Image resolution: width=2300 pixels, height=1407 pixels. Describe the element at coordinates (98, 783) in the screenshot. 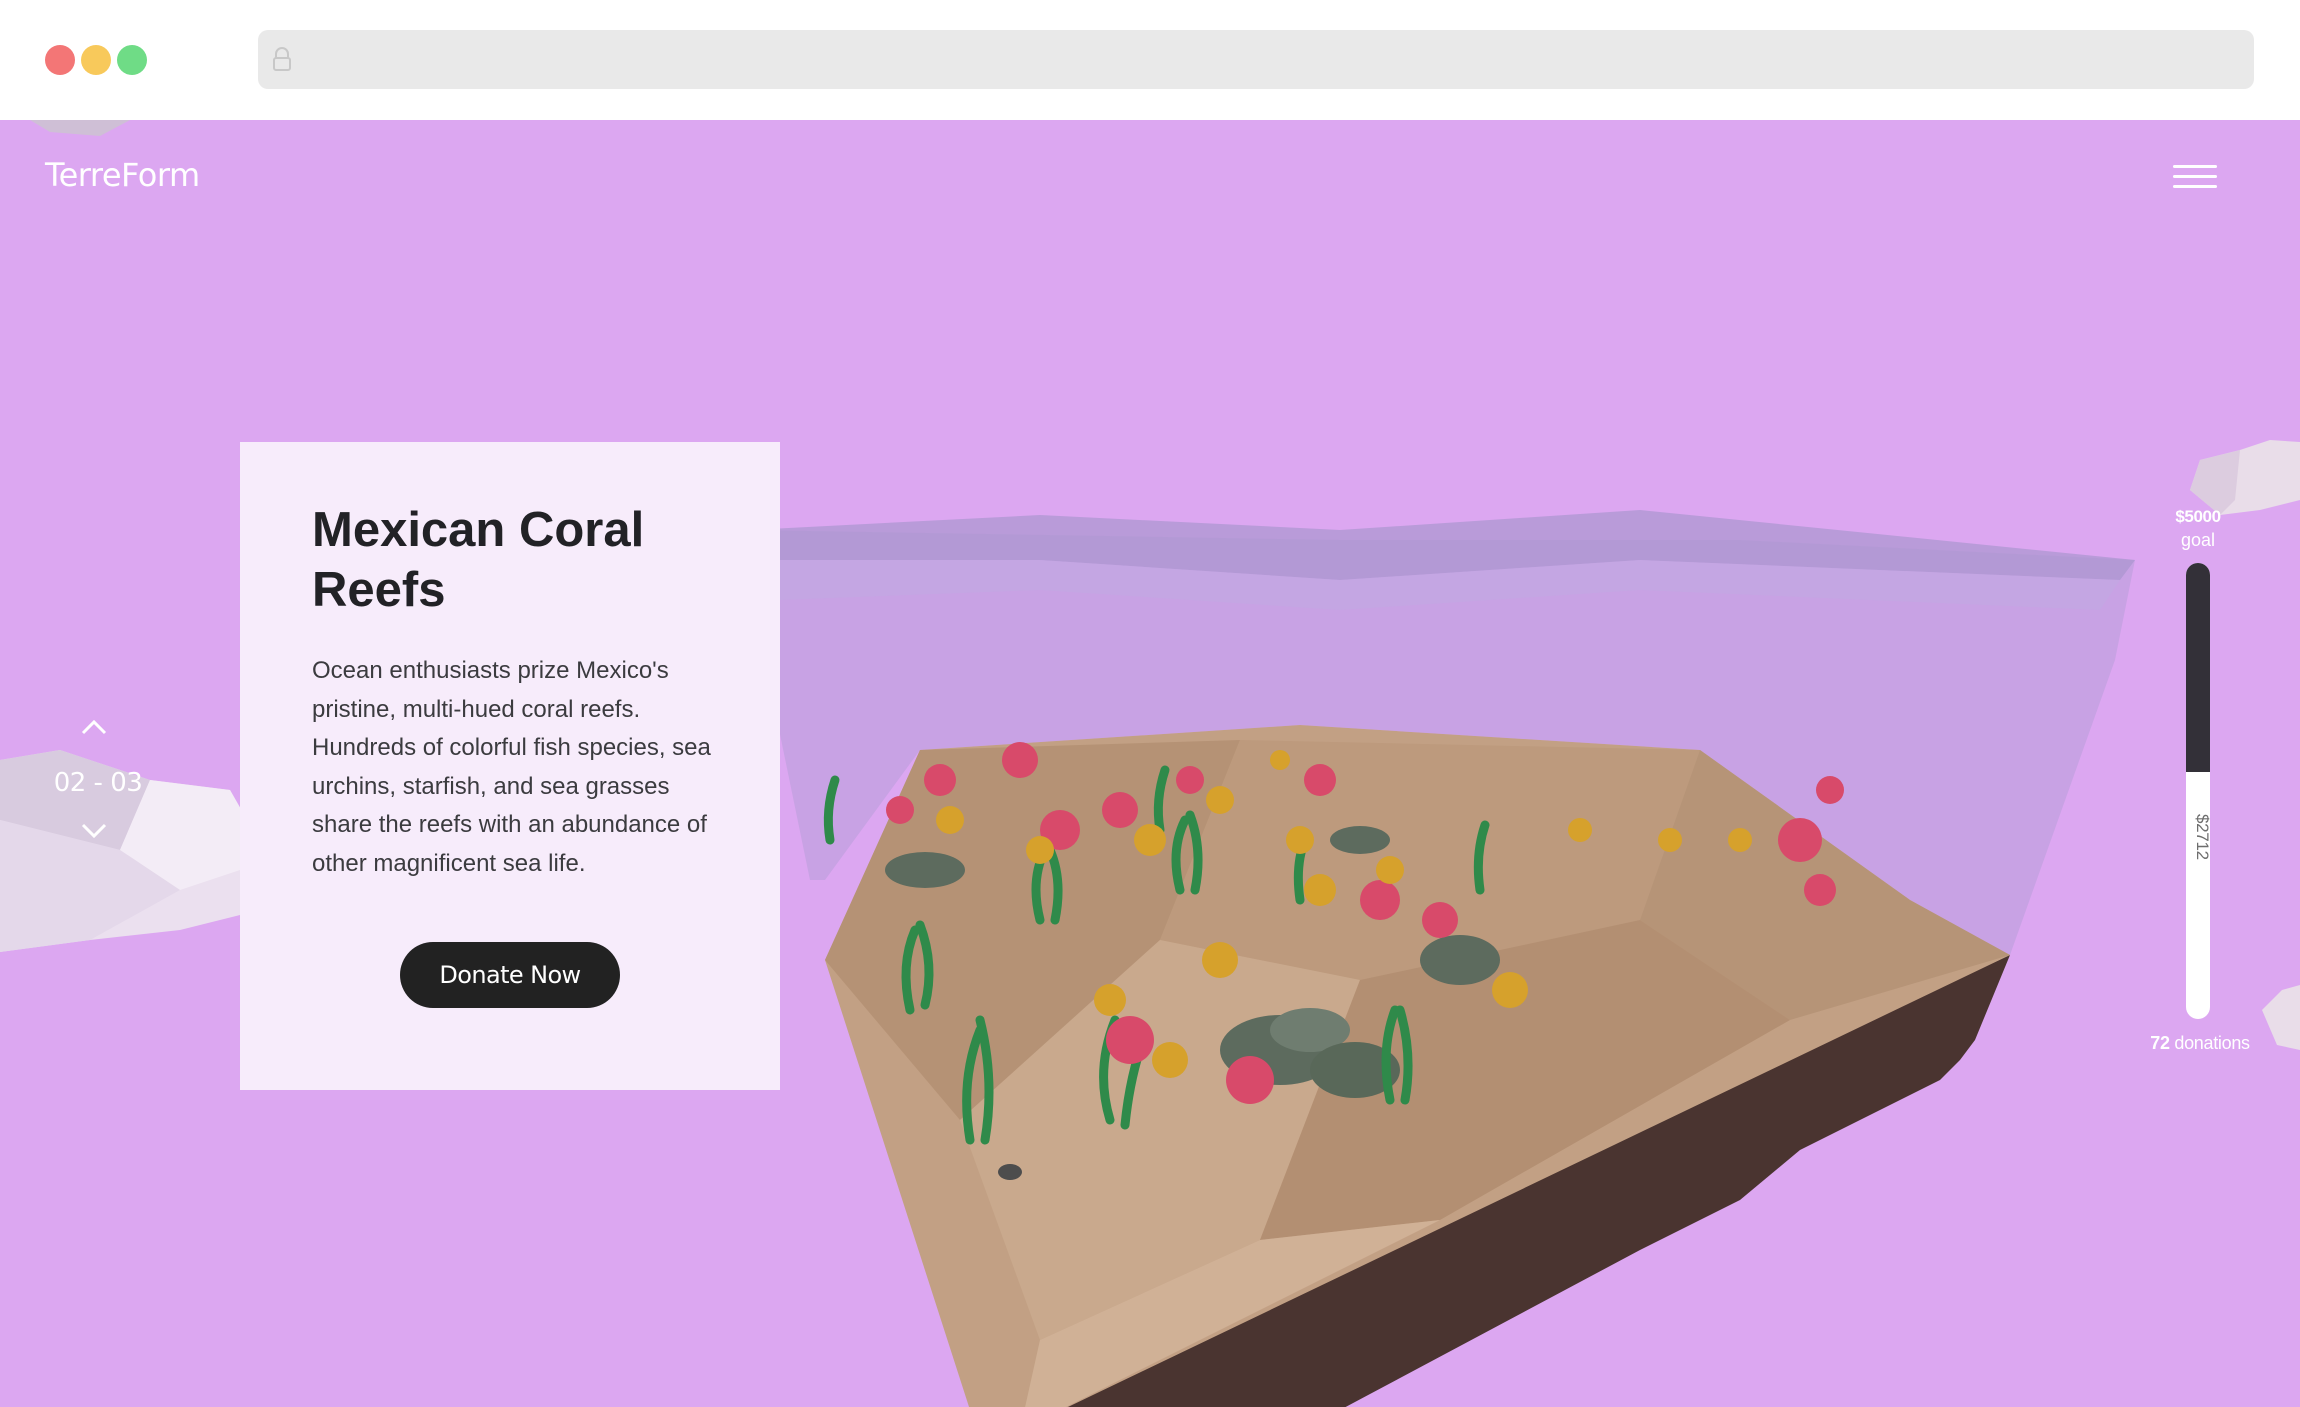

I see `slide-counter: 02 - 03` at that location.